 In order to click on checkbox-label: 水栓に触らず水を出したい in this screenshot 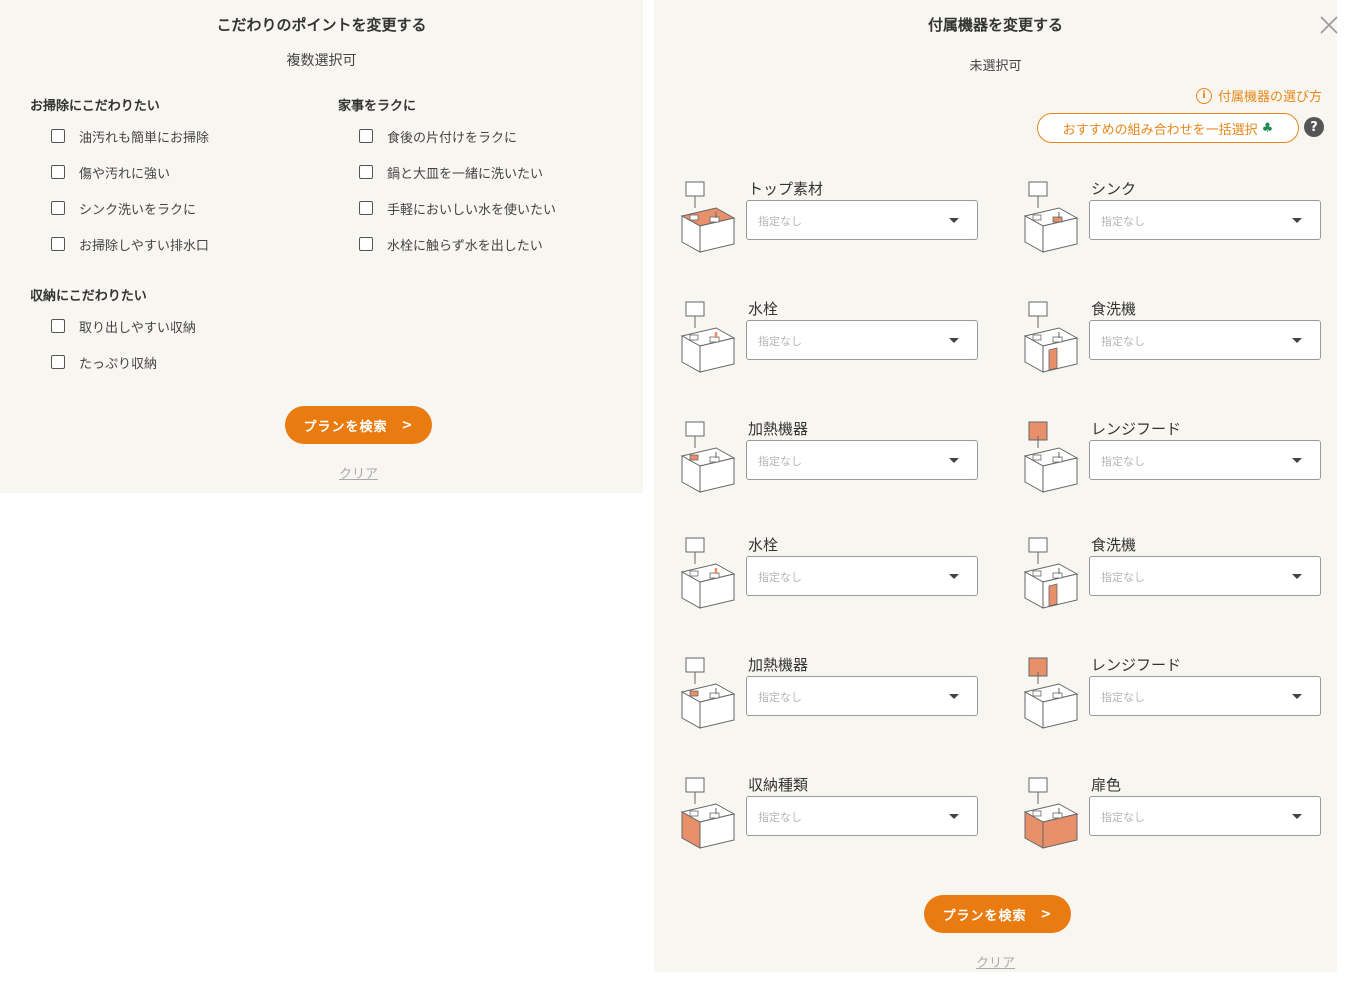, I will do `click(465, 246)`.